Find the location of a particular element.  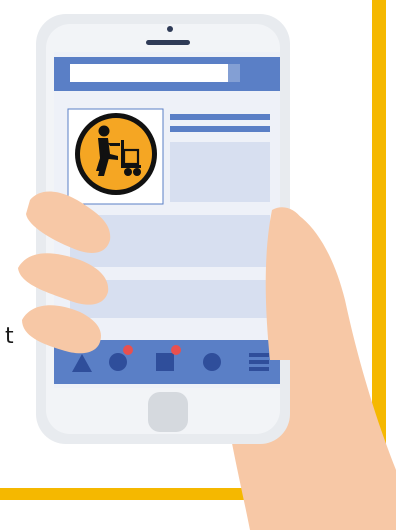

home-button-icon is located at coordinates (168, 412).